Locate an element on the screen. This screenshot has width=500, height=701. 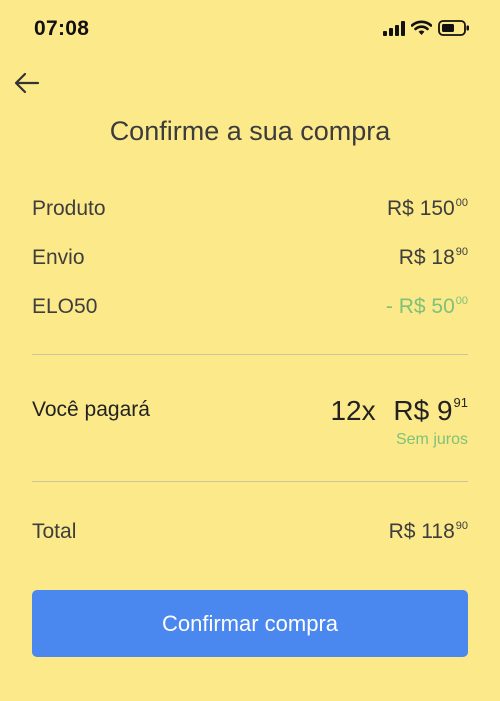
price-whole: 50 is located at coordinates (443, 306).